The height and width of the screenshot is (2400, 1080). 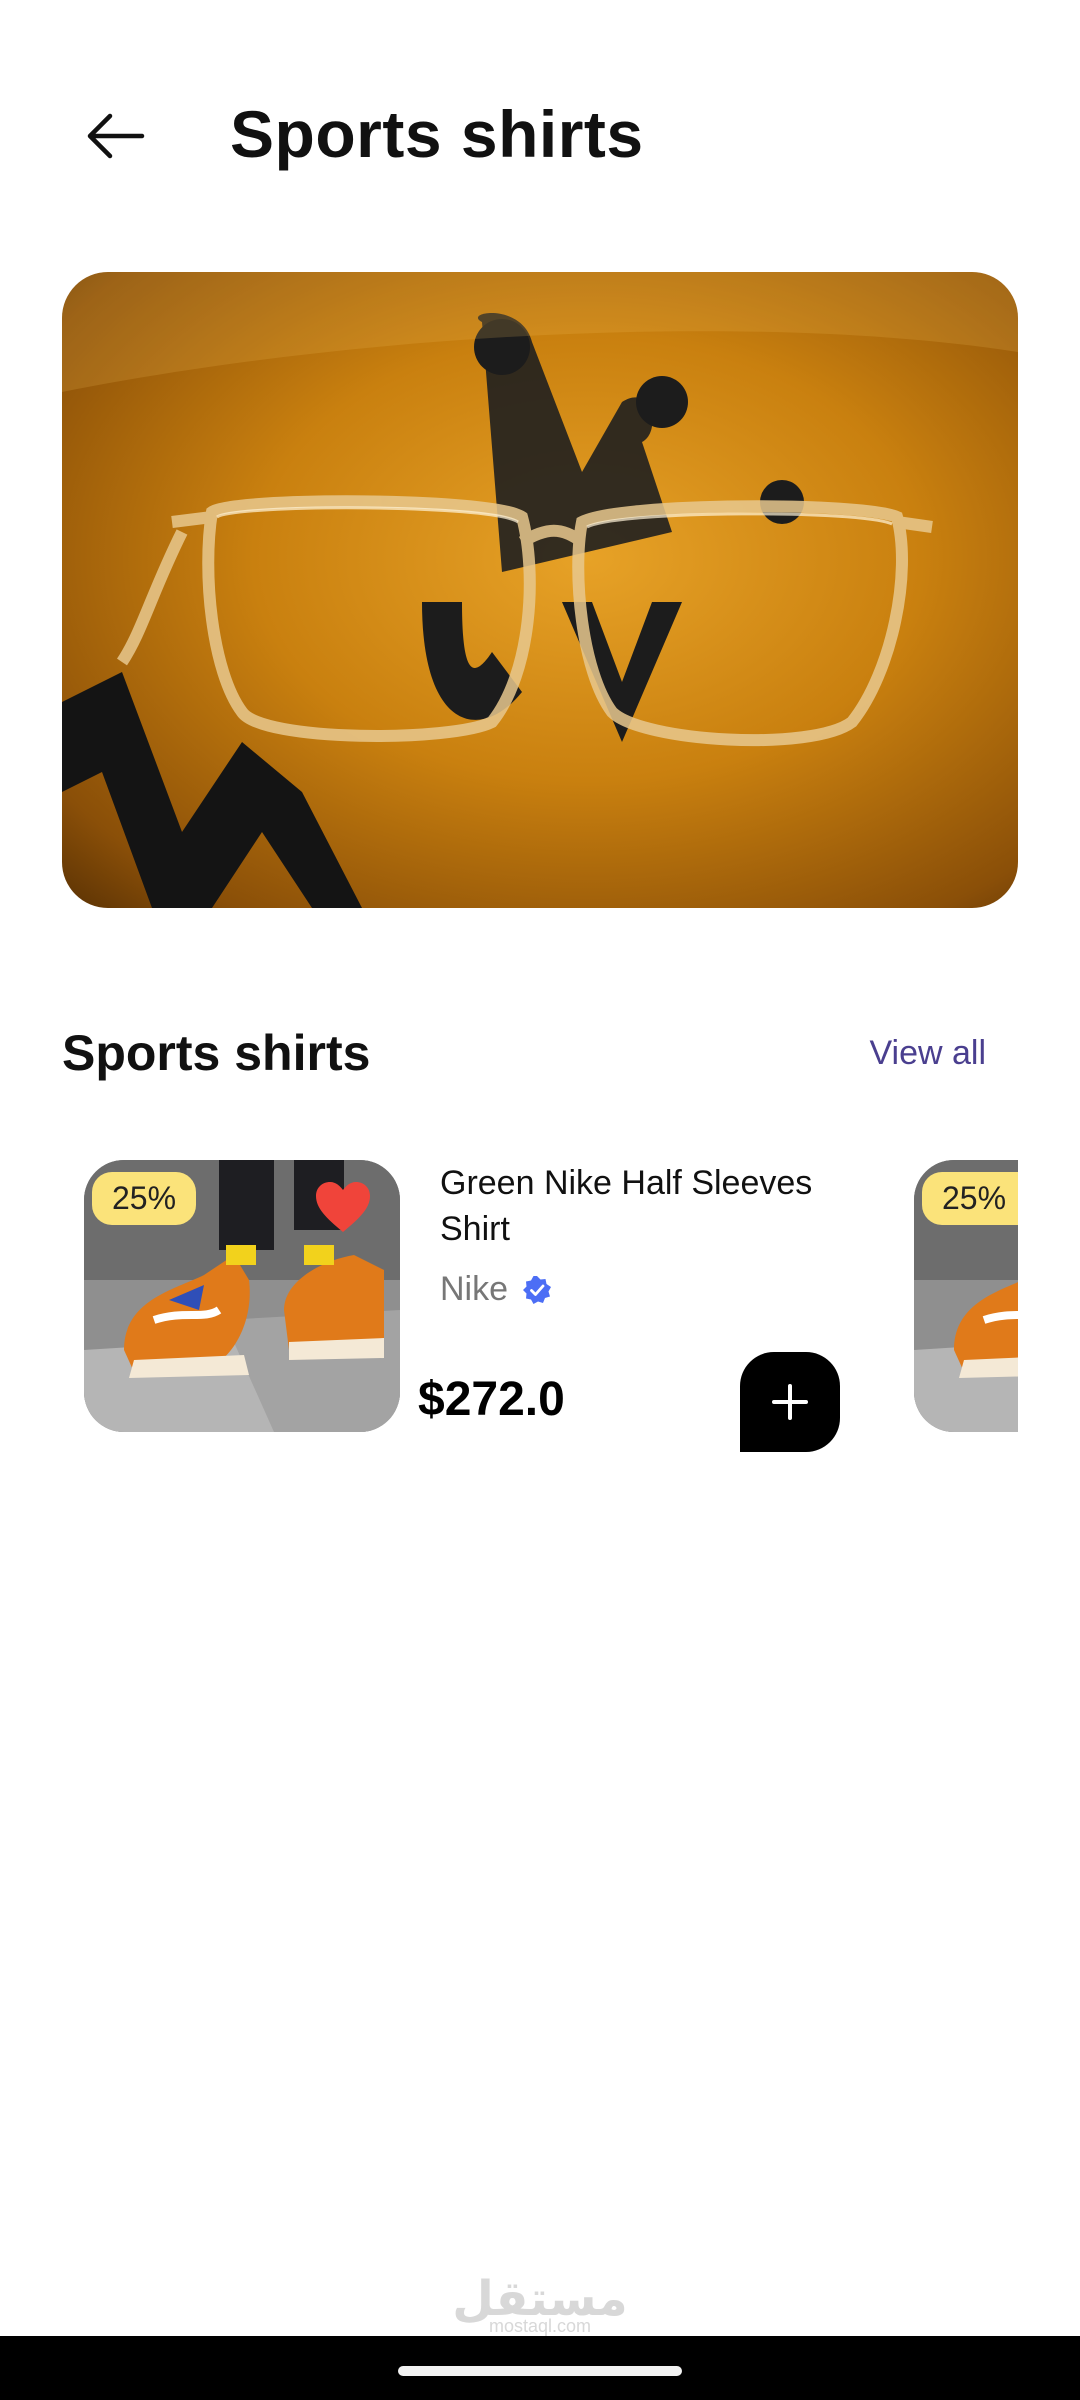 What do you see at coordinates (437, 134) in the screenshot?
I see `page-title: Sports shirts` at bounding box center [437, 134].